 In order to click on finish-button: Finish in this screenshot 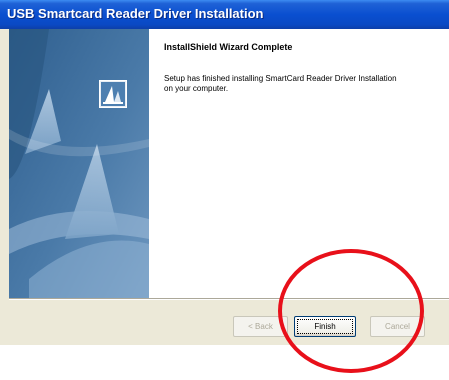, I will do `click(325, 326)`.